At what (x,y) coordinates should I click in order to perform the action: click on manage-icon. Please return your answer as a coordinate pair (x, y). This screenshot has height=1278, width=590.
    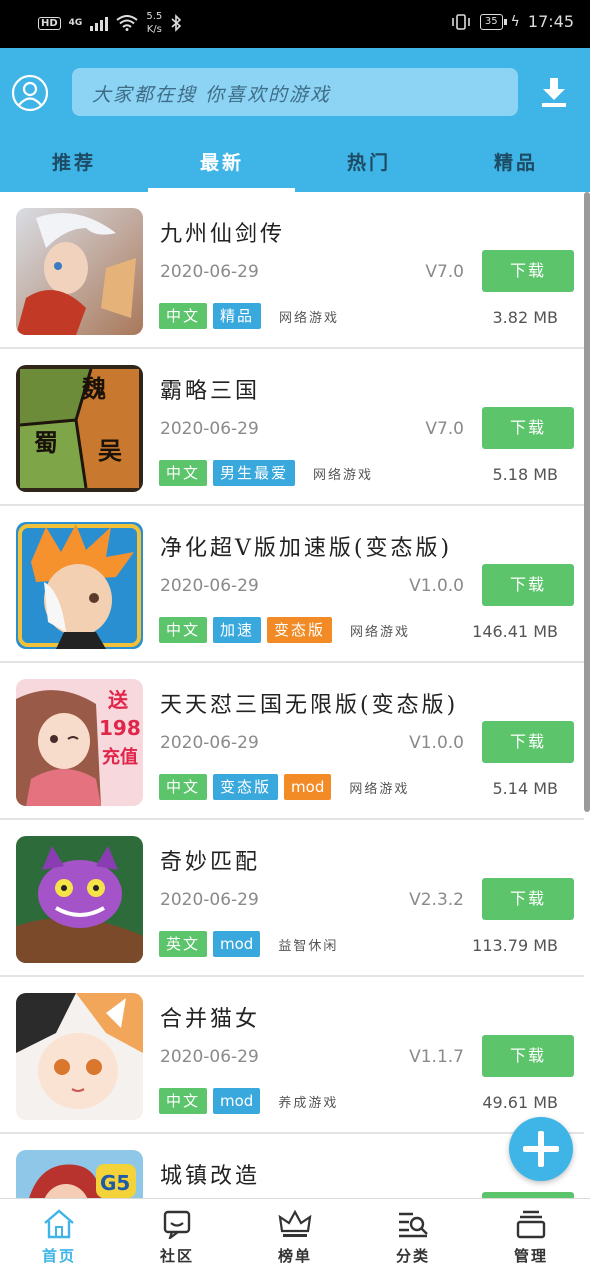
    Looking at the image, I should click on (531, 1224).